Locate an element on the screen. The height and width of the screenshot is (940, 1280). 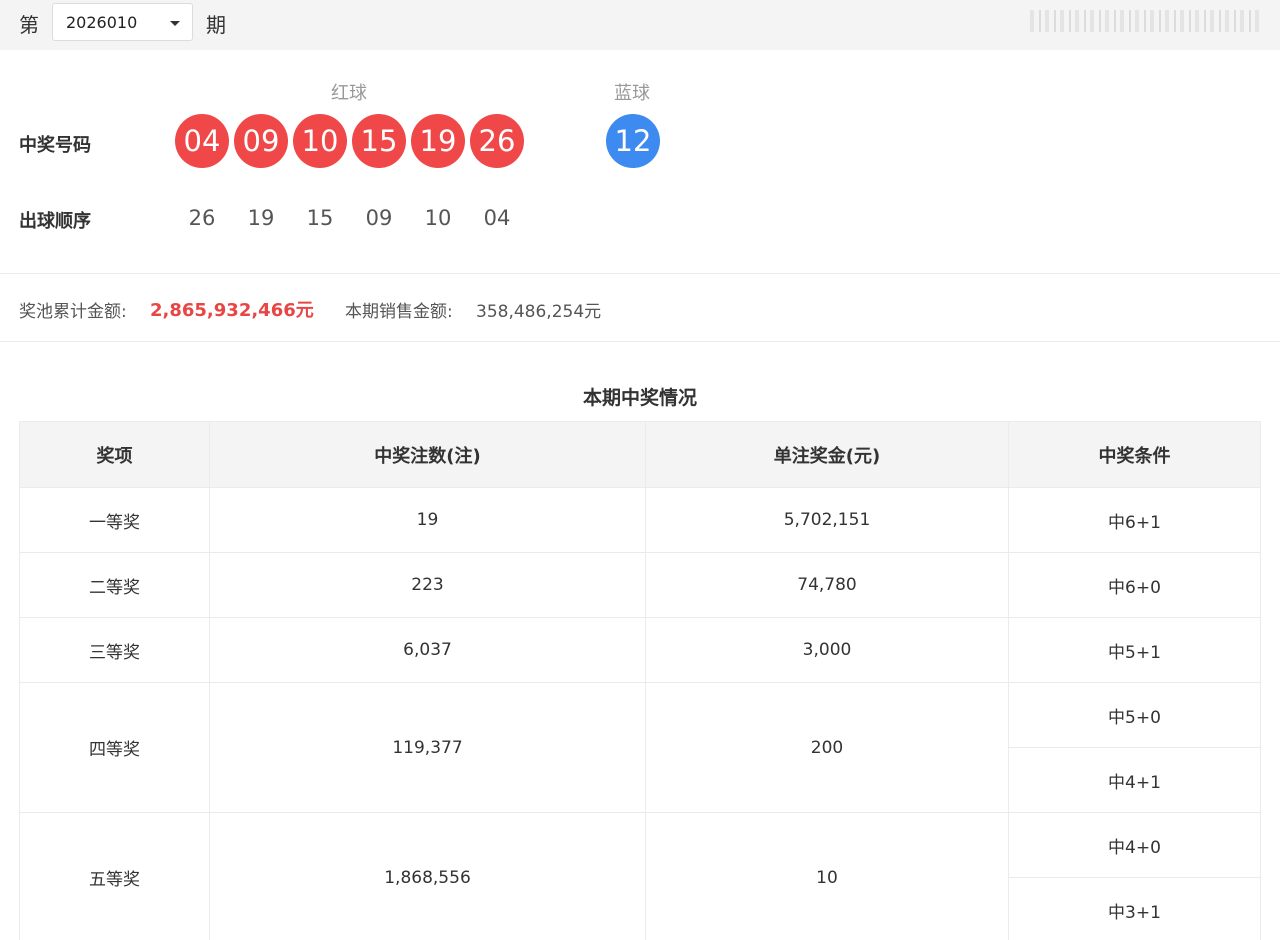
header-win-condition: 中奖条件 is located at coordinates (1134, 454).